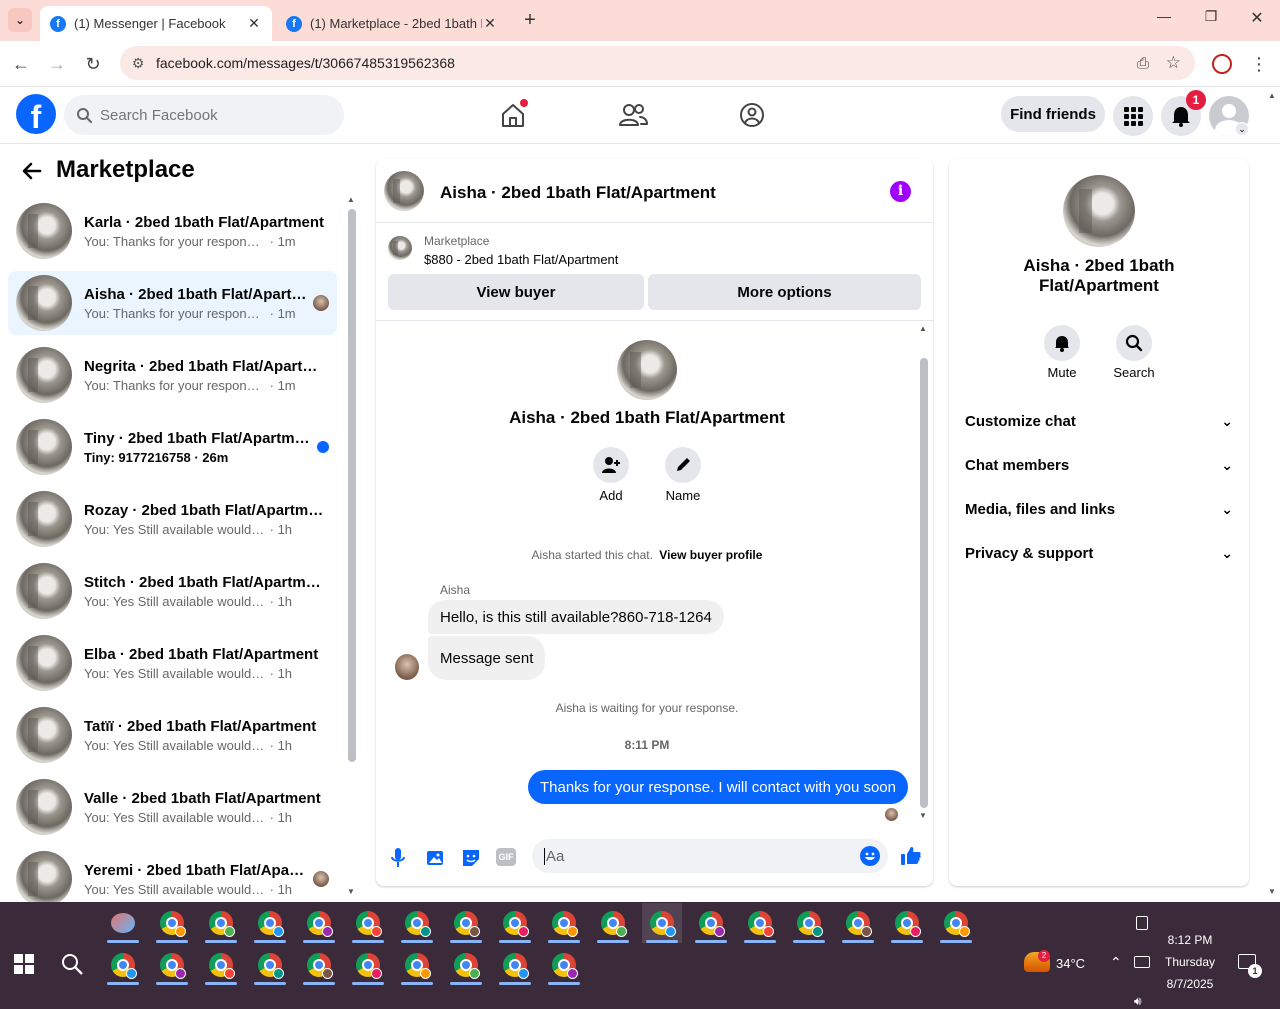 The height and width of the screenshot is (1009, 1280). Describe the element at coordinates (554, 856) in the screenshot. I see `composer-placeholder: Aa` at that location.